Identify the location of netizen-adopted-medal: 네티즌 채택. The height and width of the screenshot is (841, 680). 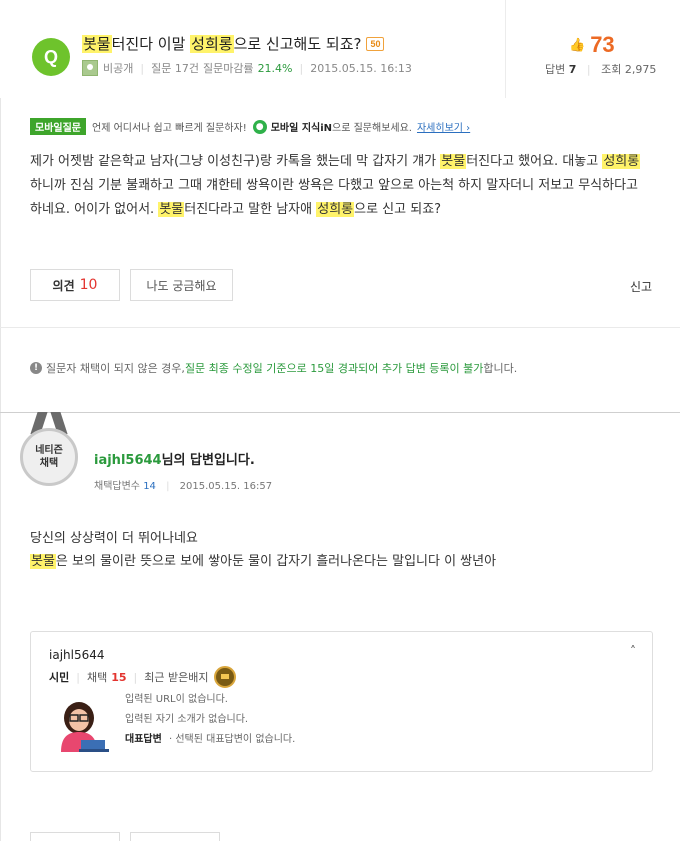
(49, 451).